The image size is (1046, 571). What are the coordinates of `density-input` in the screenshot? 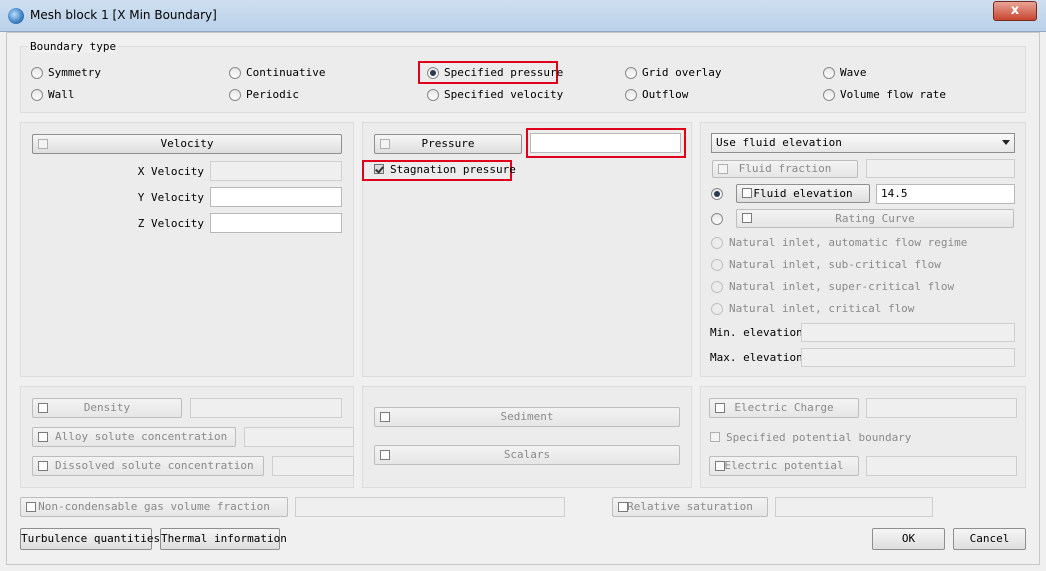 It's located at (266, 408).